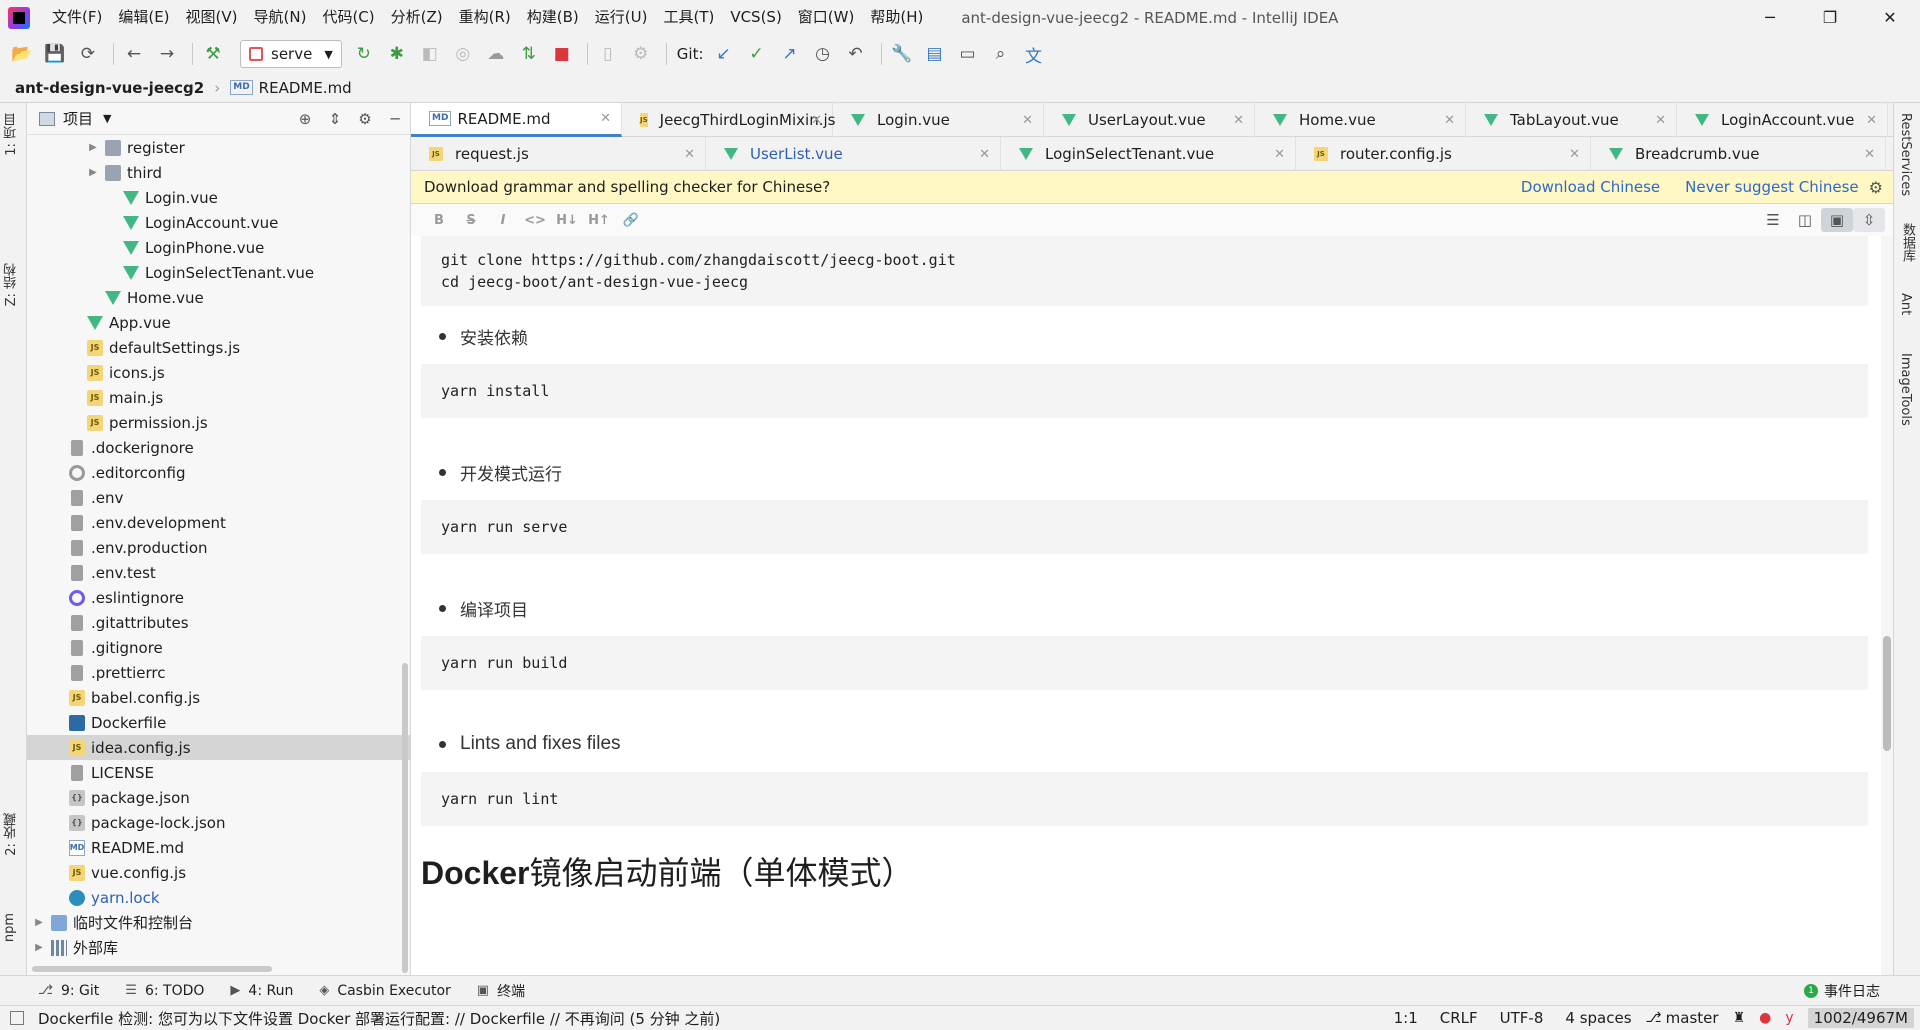  Describe the element at coordinates (218, 447) in the screenshot. I see `tree-item: .dockerignore` at that location.